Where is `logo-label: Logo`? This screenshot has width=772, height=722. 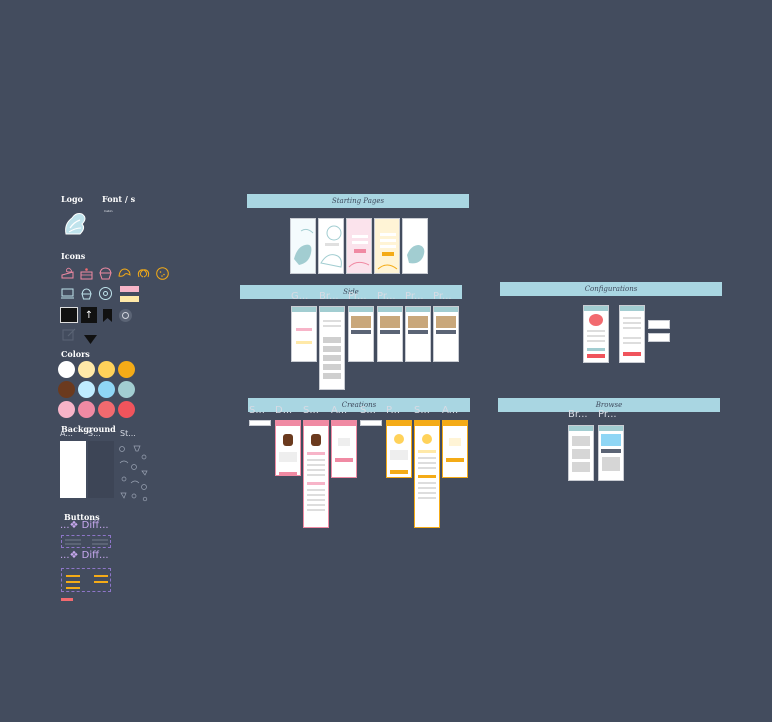 logo-label: Logo is located at coordinates (72, 199).